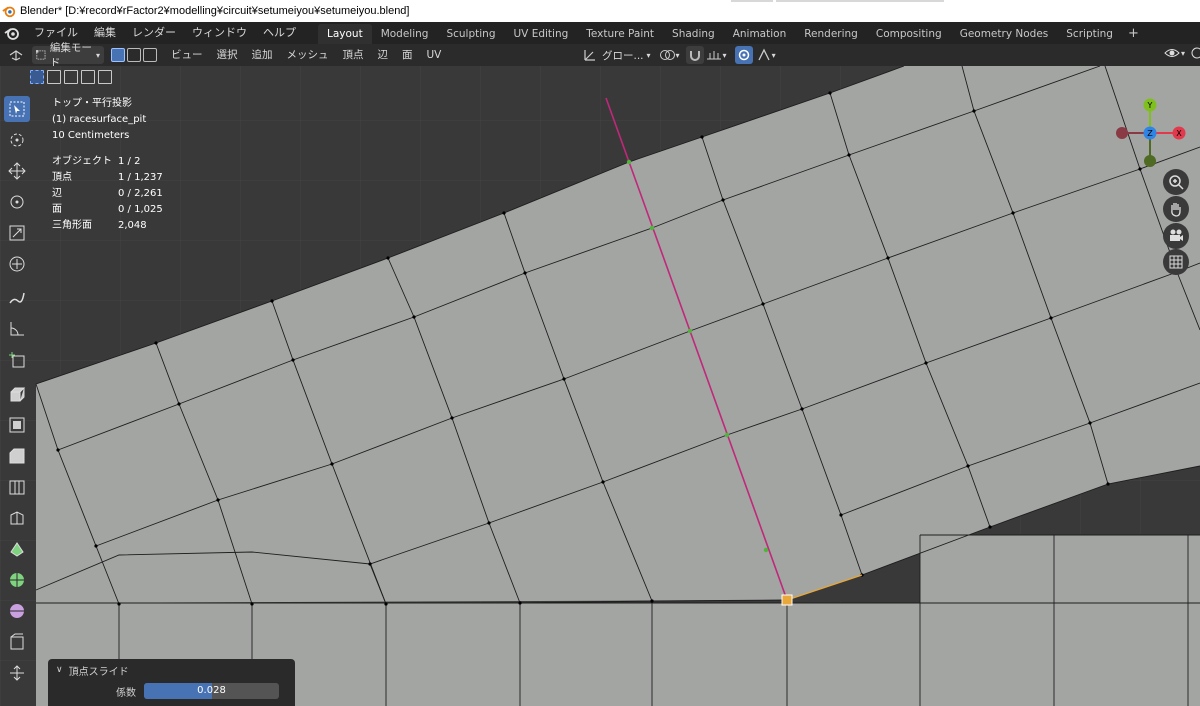 This screenshot has height=706, width=1200. I want to click on poly-build-icon, so click(17, 549).